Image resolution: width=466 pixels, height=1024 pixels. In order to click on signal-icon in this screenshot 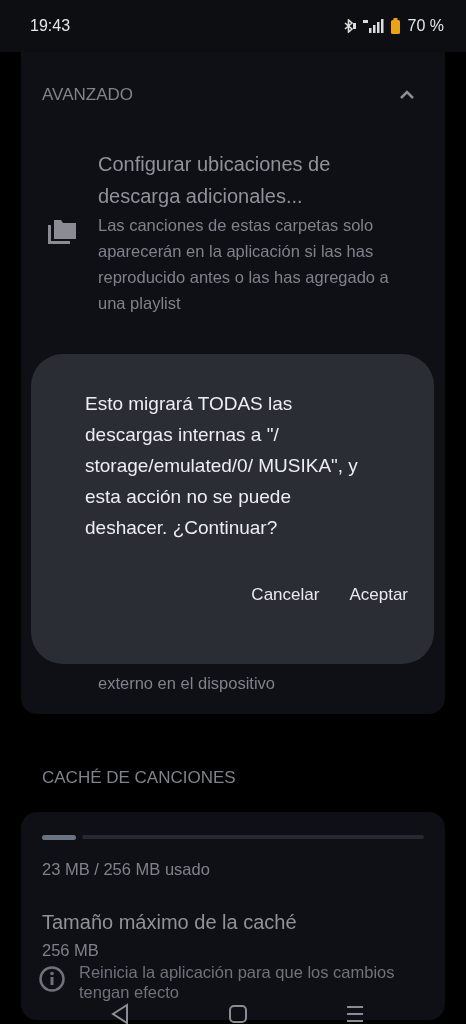, I will do `click(373, 26)`.